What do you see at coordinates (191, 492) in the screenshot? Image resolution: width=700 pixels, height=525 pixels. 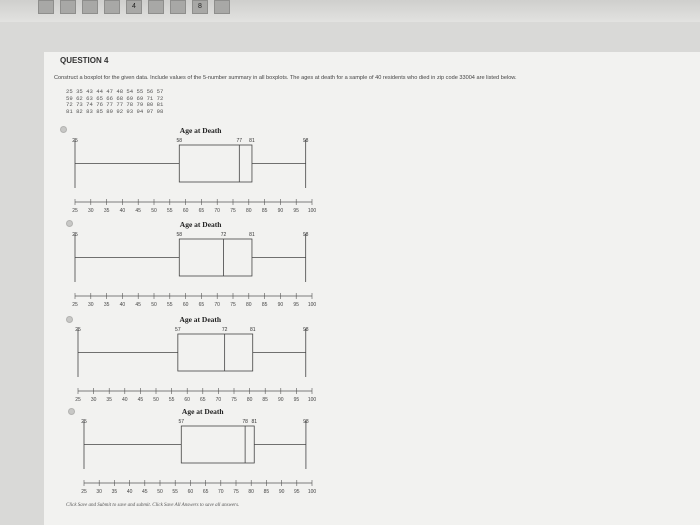 I see `x-tick-label: 60` at bounding box center [191, 492].